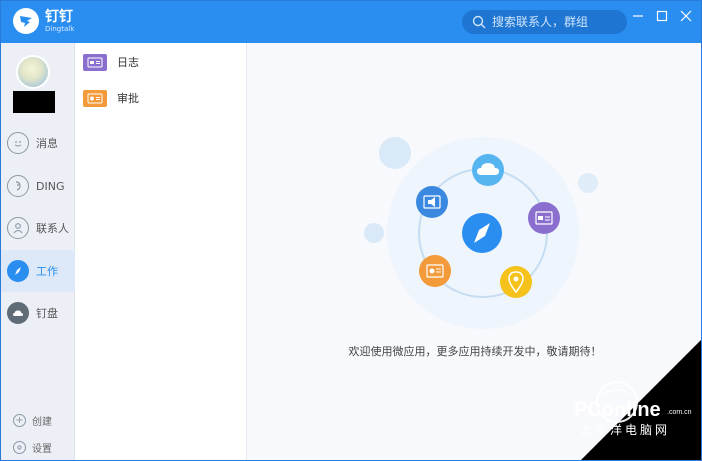 The height and width of the screenshot is (461, 702). Describe the element at coordinates (111, 98) in the screenshot. I see `app-item-approval: 审批` at that location.